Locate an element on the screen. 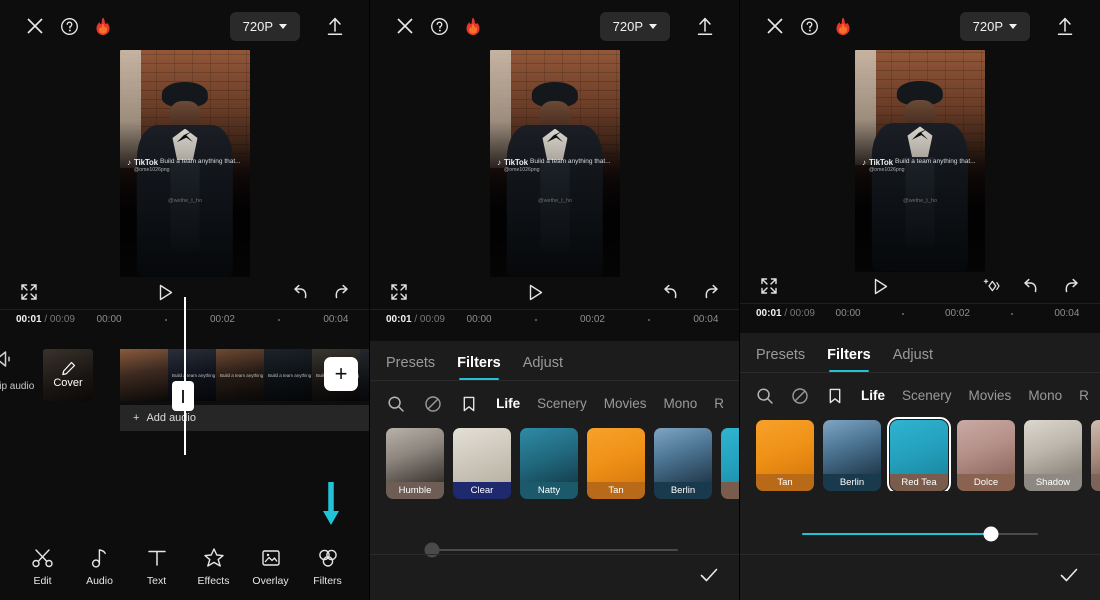 The height and width of the screenshot is (600, 1100). filter-card: Dolce is located at coordinates (986, 455).